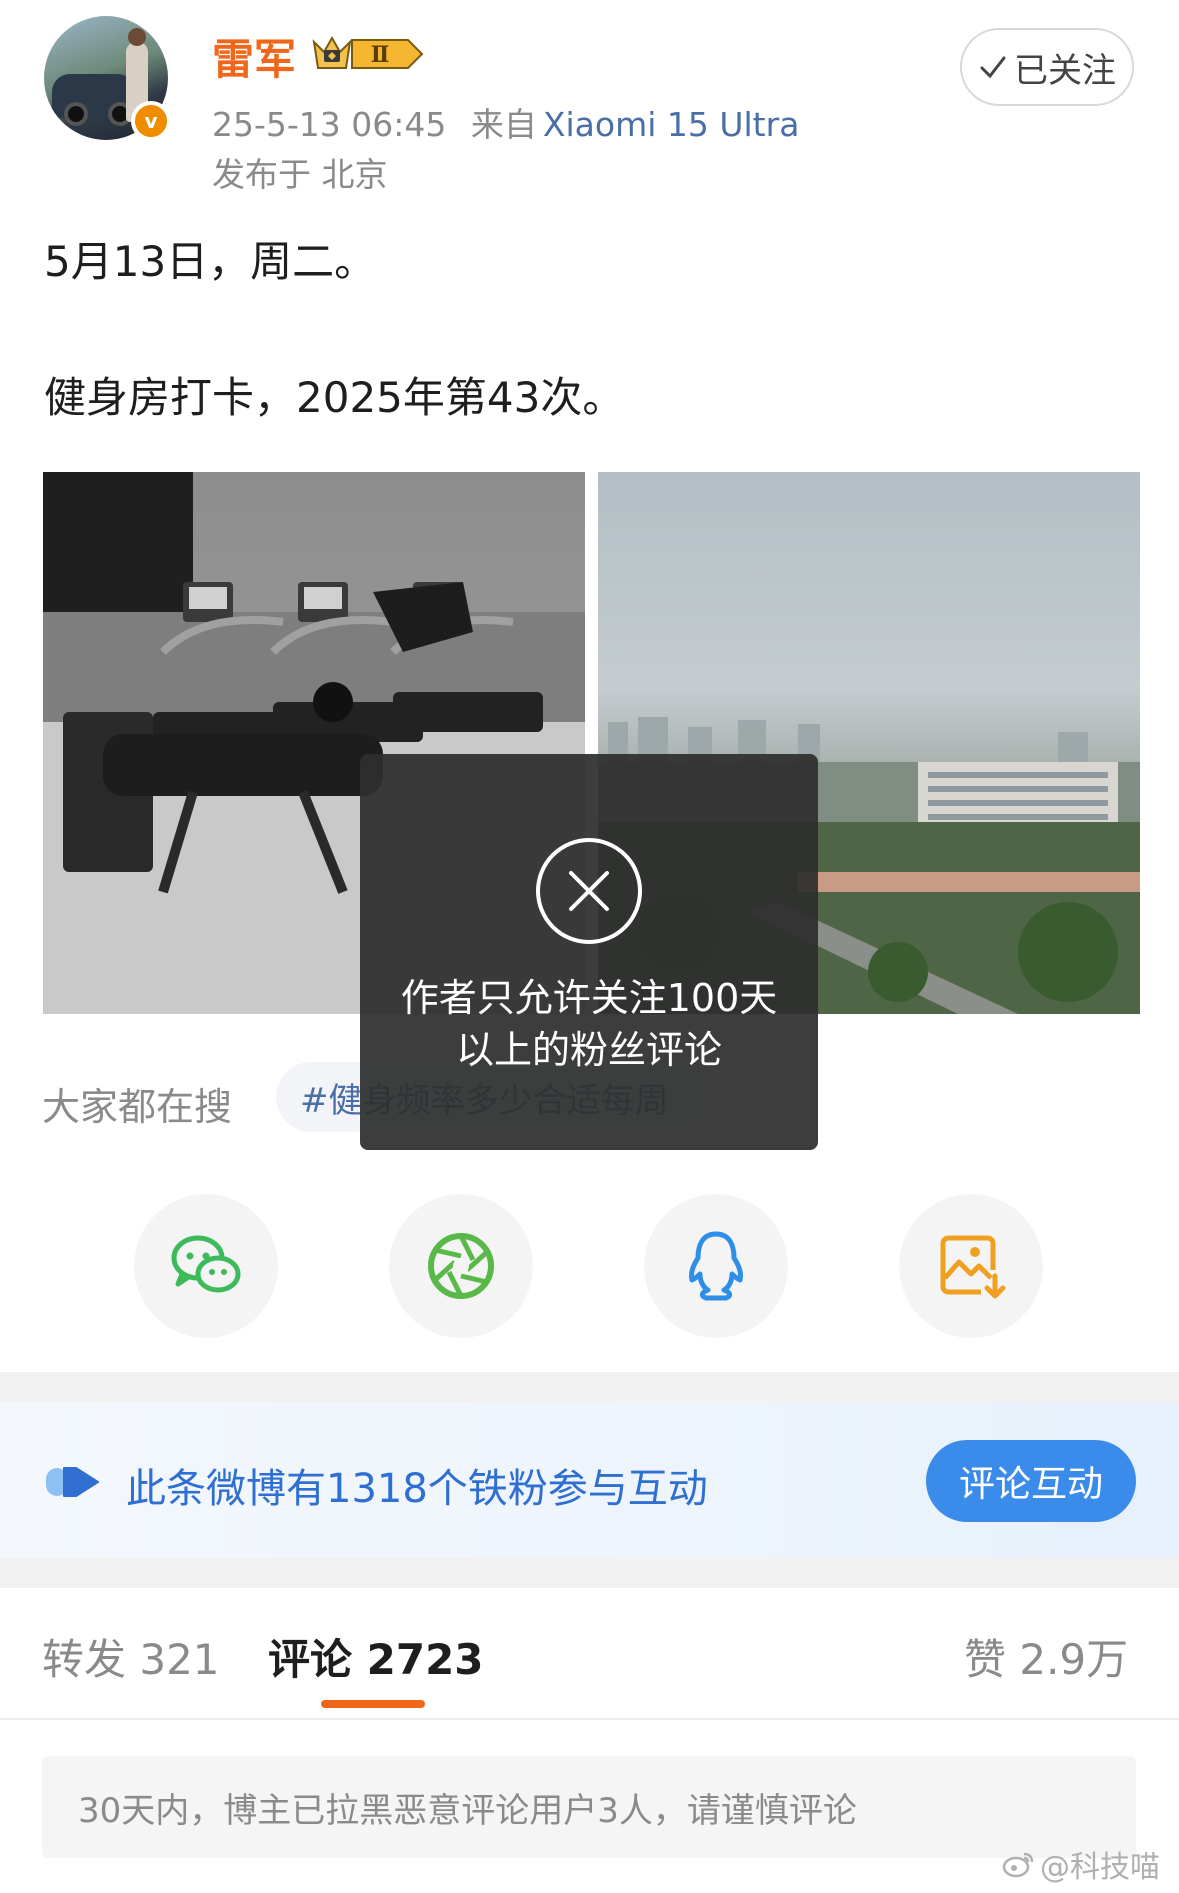  Describe the element at coordinates (137, 37) in the screenshot. I see `avatar-head` at that location.